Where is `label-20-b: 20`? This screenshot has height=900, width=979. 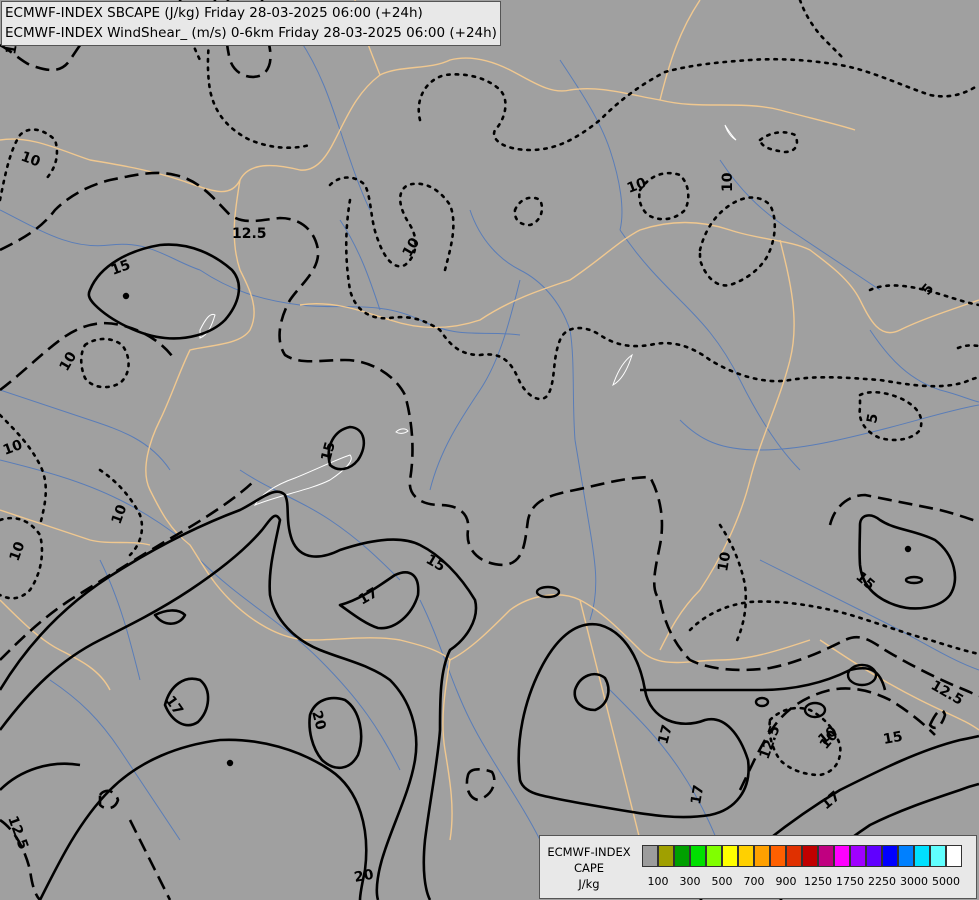 label-20-b: 20 is located at coordinates (364, 876).